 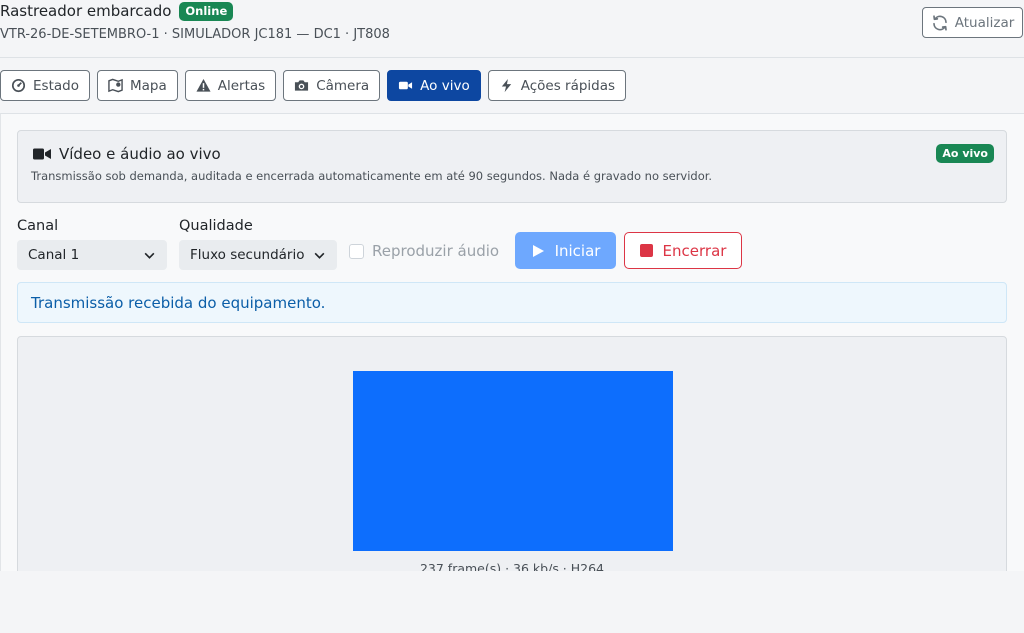 I want to click on live-section-title: Vídeo e áudio ao vivo, so click(x=140, y=154).